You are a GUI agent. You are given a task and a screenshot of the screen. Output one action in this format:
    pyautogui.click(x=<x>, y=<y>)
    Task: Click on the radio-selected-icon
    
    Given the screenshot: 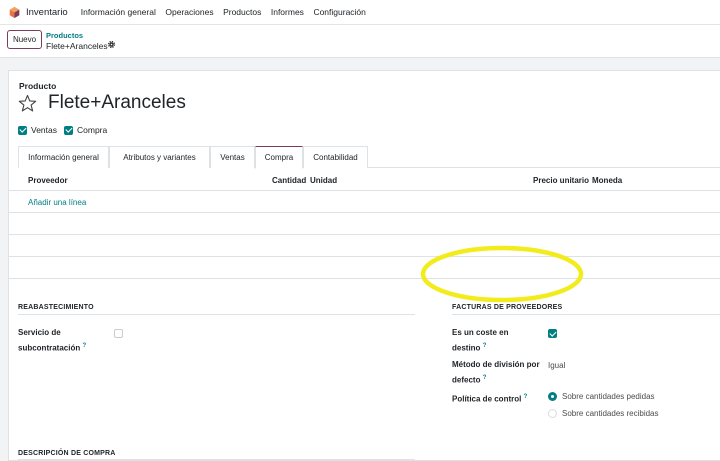 What is the action you would take?
    pyautogui.click(x=552, y=396)
    